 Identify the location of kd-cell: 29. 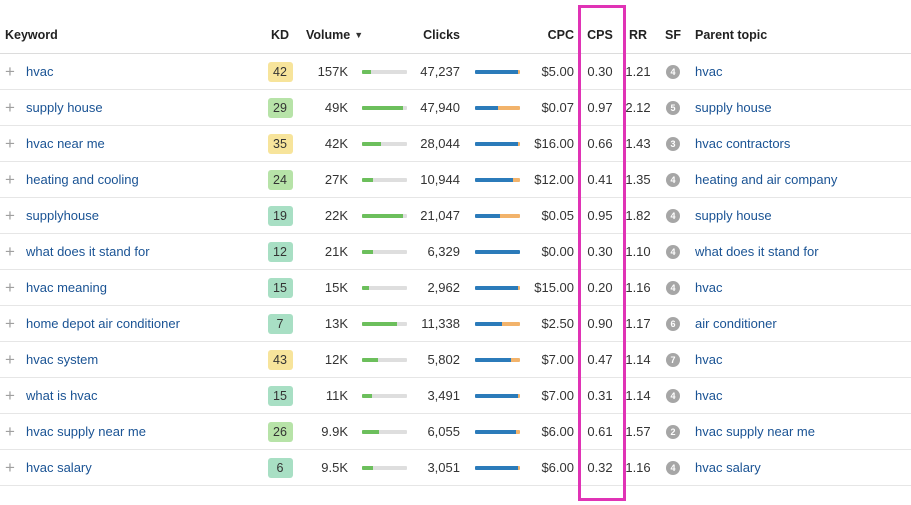
(280, 107).